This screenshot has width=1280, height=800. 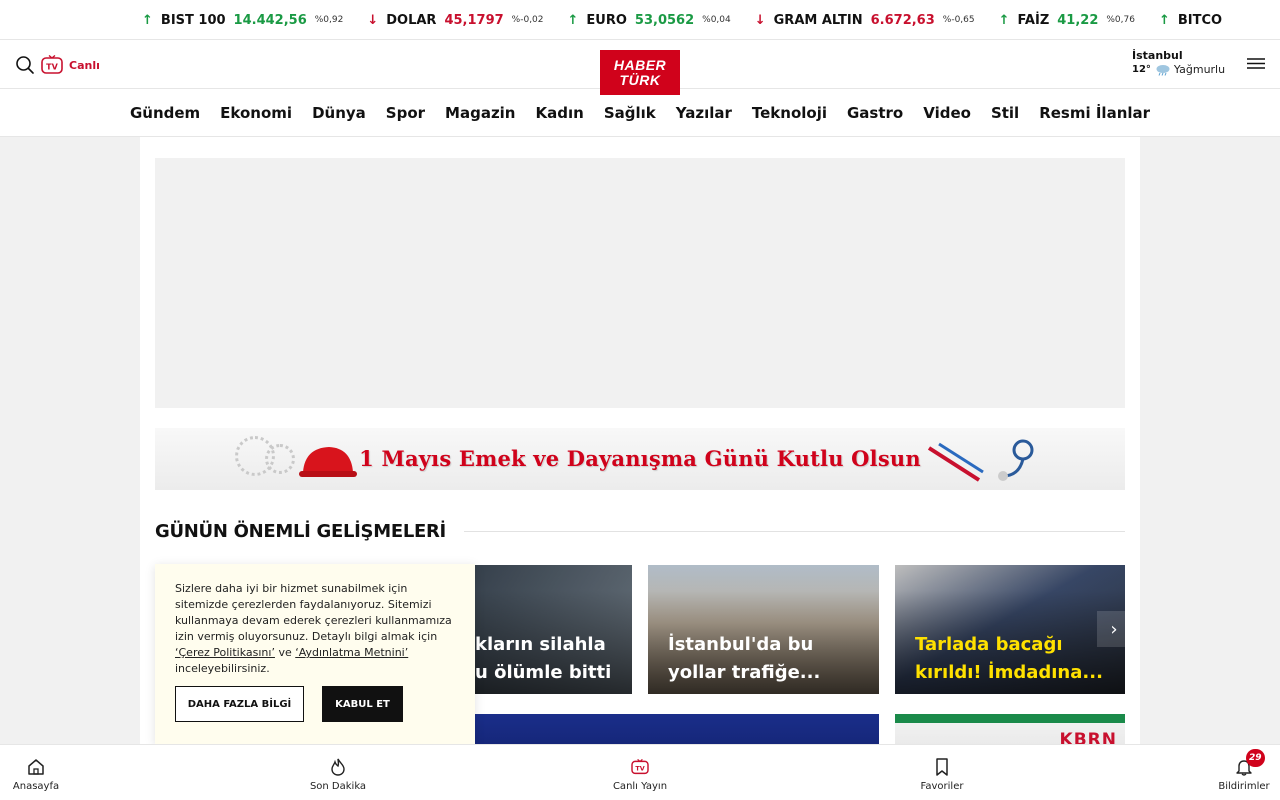 I want to click on ticker-change: %0,04, so click(x=716, y=20).